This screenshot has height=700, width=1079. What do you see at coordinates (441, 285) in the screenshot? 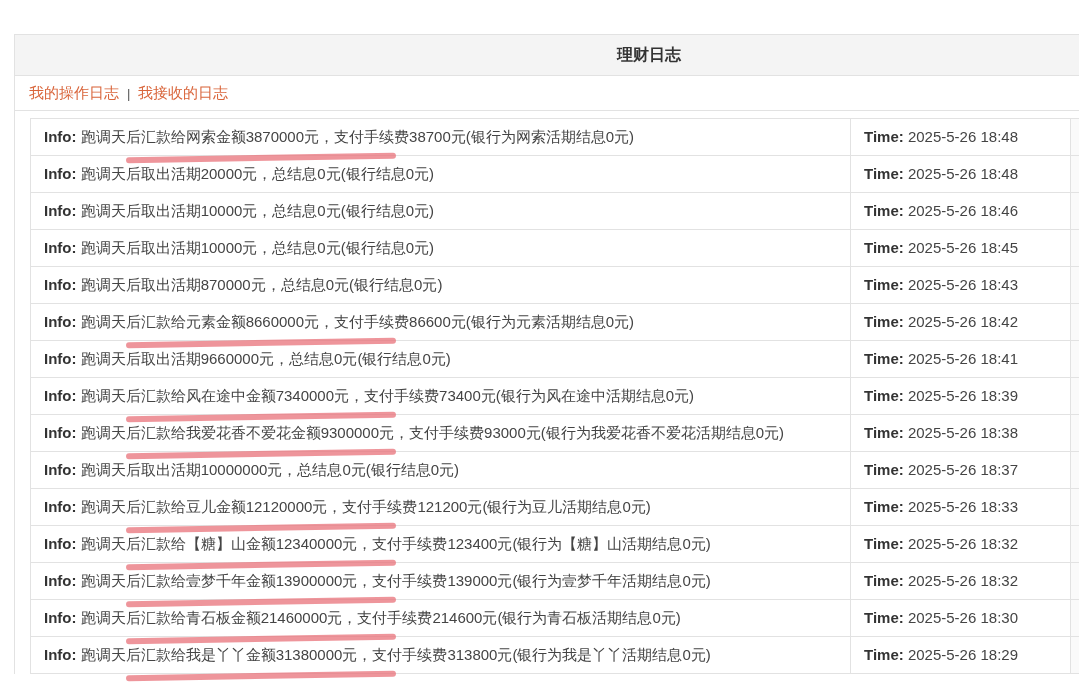
I see `info-cell: Info: 跑调天后取出活期870000元，总结息0元(银行结息0元)` at bounding box center [441, 285].